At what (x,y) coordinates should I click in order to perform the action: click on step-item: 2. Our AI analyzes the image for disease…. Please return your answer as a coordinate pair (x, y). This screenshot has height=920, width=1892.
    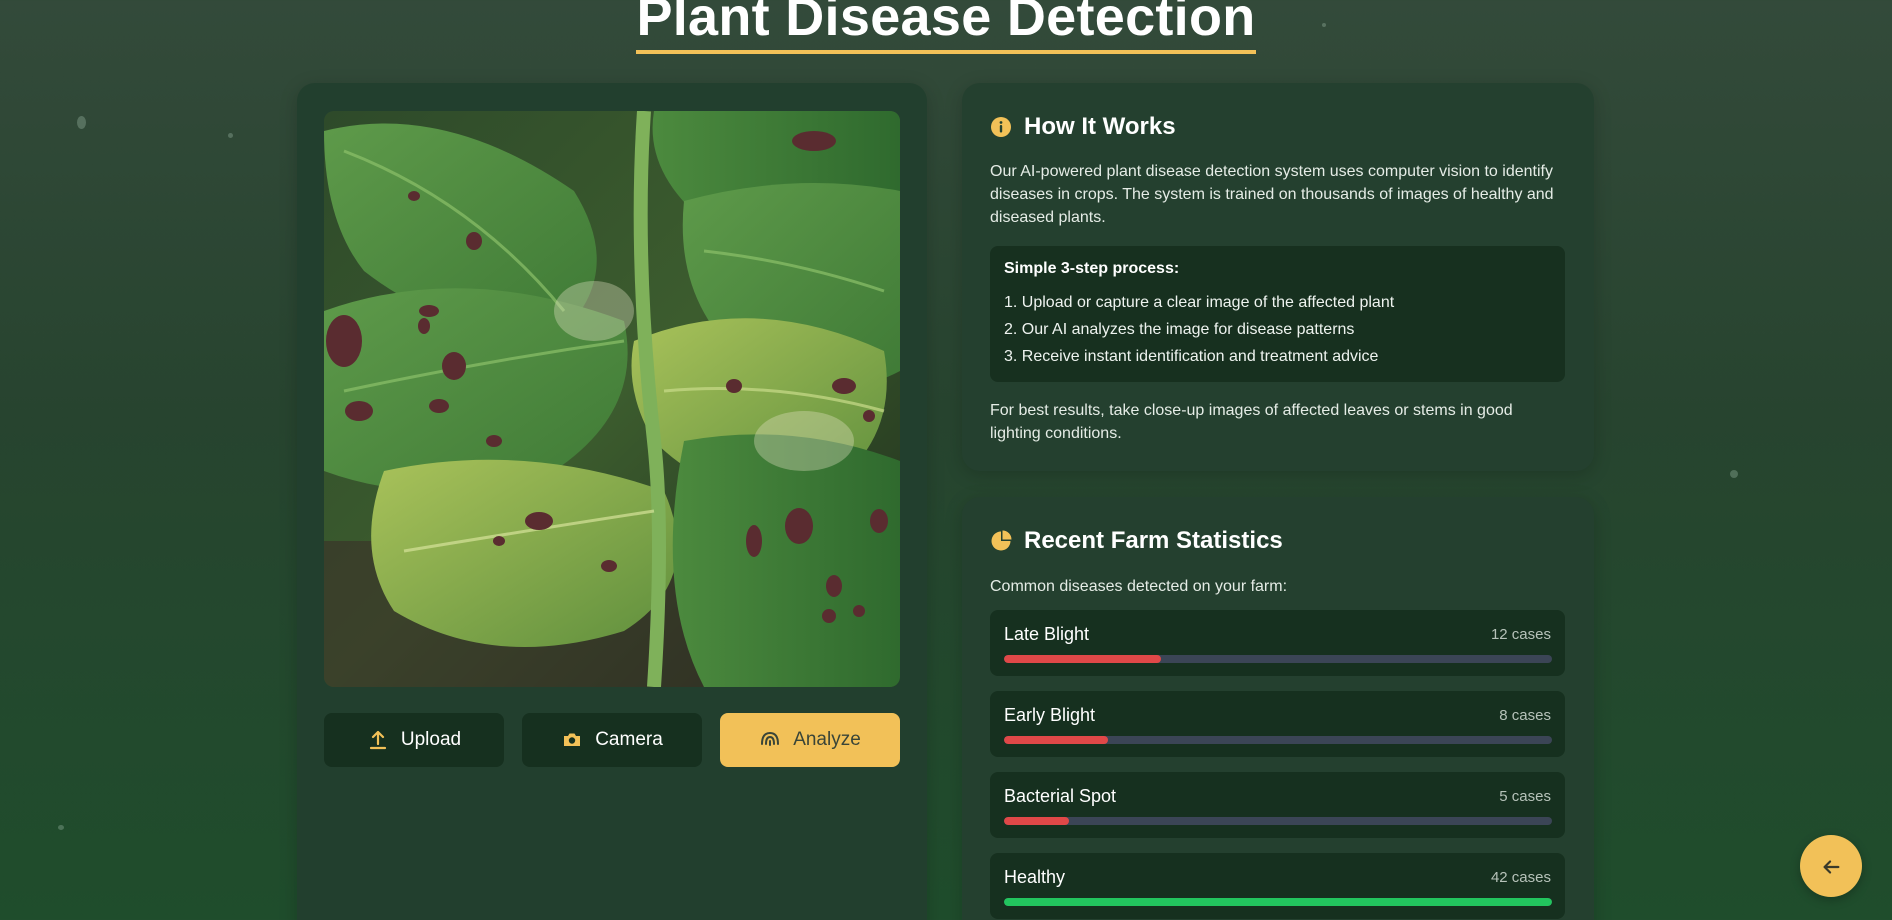
    Looking at the image, I should click on (1179, 329).